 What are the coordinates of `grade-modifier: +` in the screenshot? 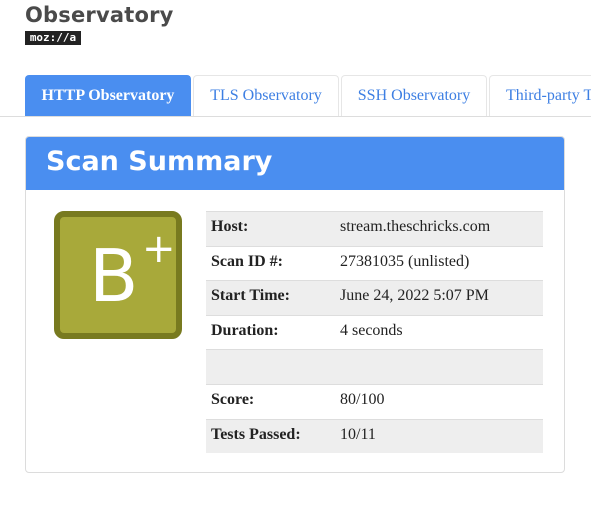 It's located at (159, 249).